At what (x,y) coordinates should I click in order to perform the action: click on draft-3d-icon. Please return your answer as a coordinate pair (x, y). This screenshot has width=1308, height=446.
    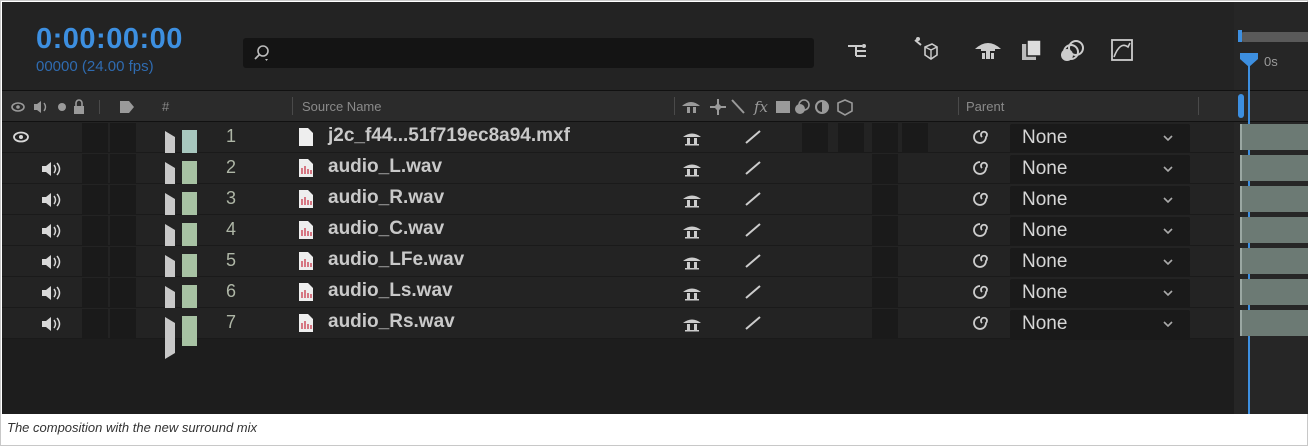
    Looking at the image, I should click on (924, 50).